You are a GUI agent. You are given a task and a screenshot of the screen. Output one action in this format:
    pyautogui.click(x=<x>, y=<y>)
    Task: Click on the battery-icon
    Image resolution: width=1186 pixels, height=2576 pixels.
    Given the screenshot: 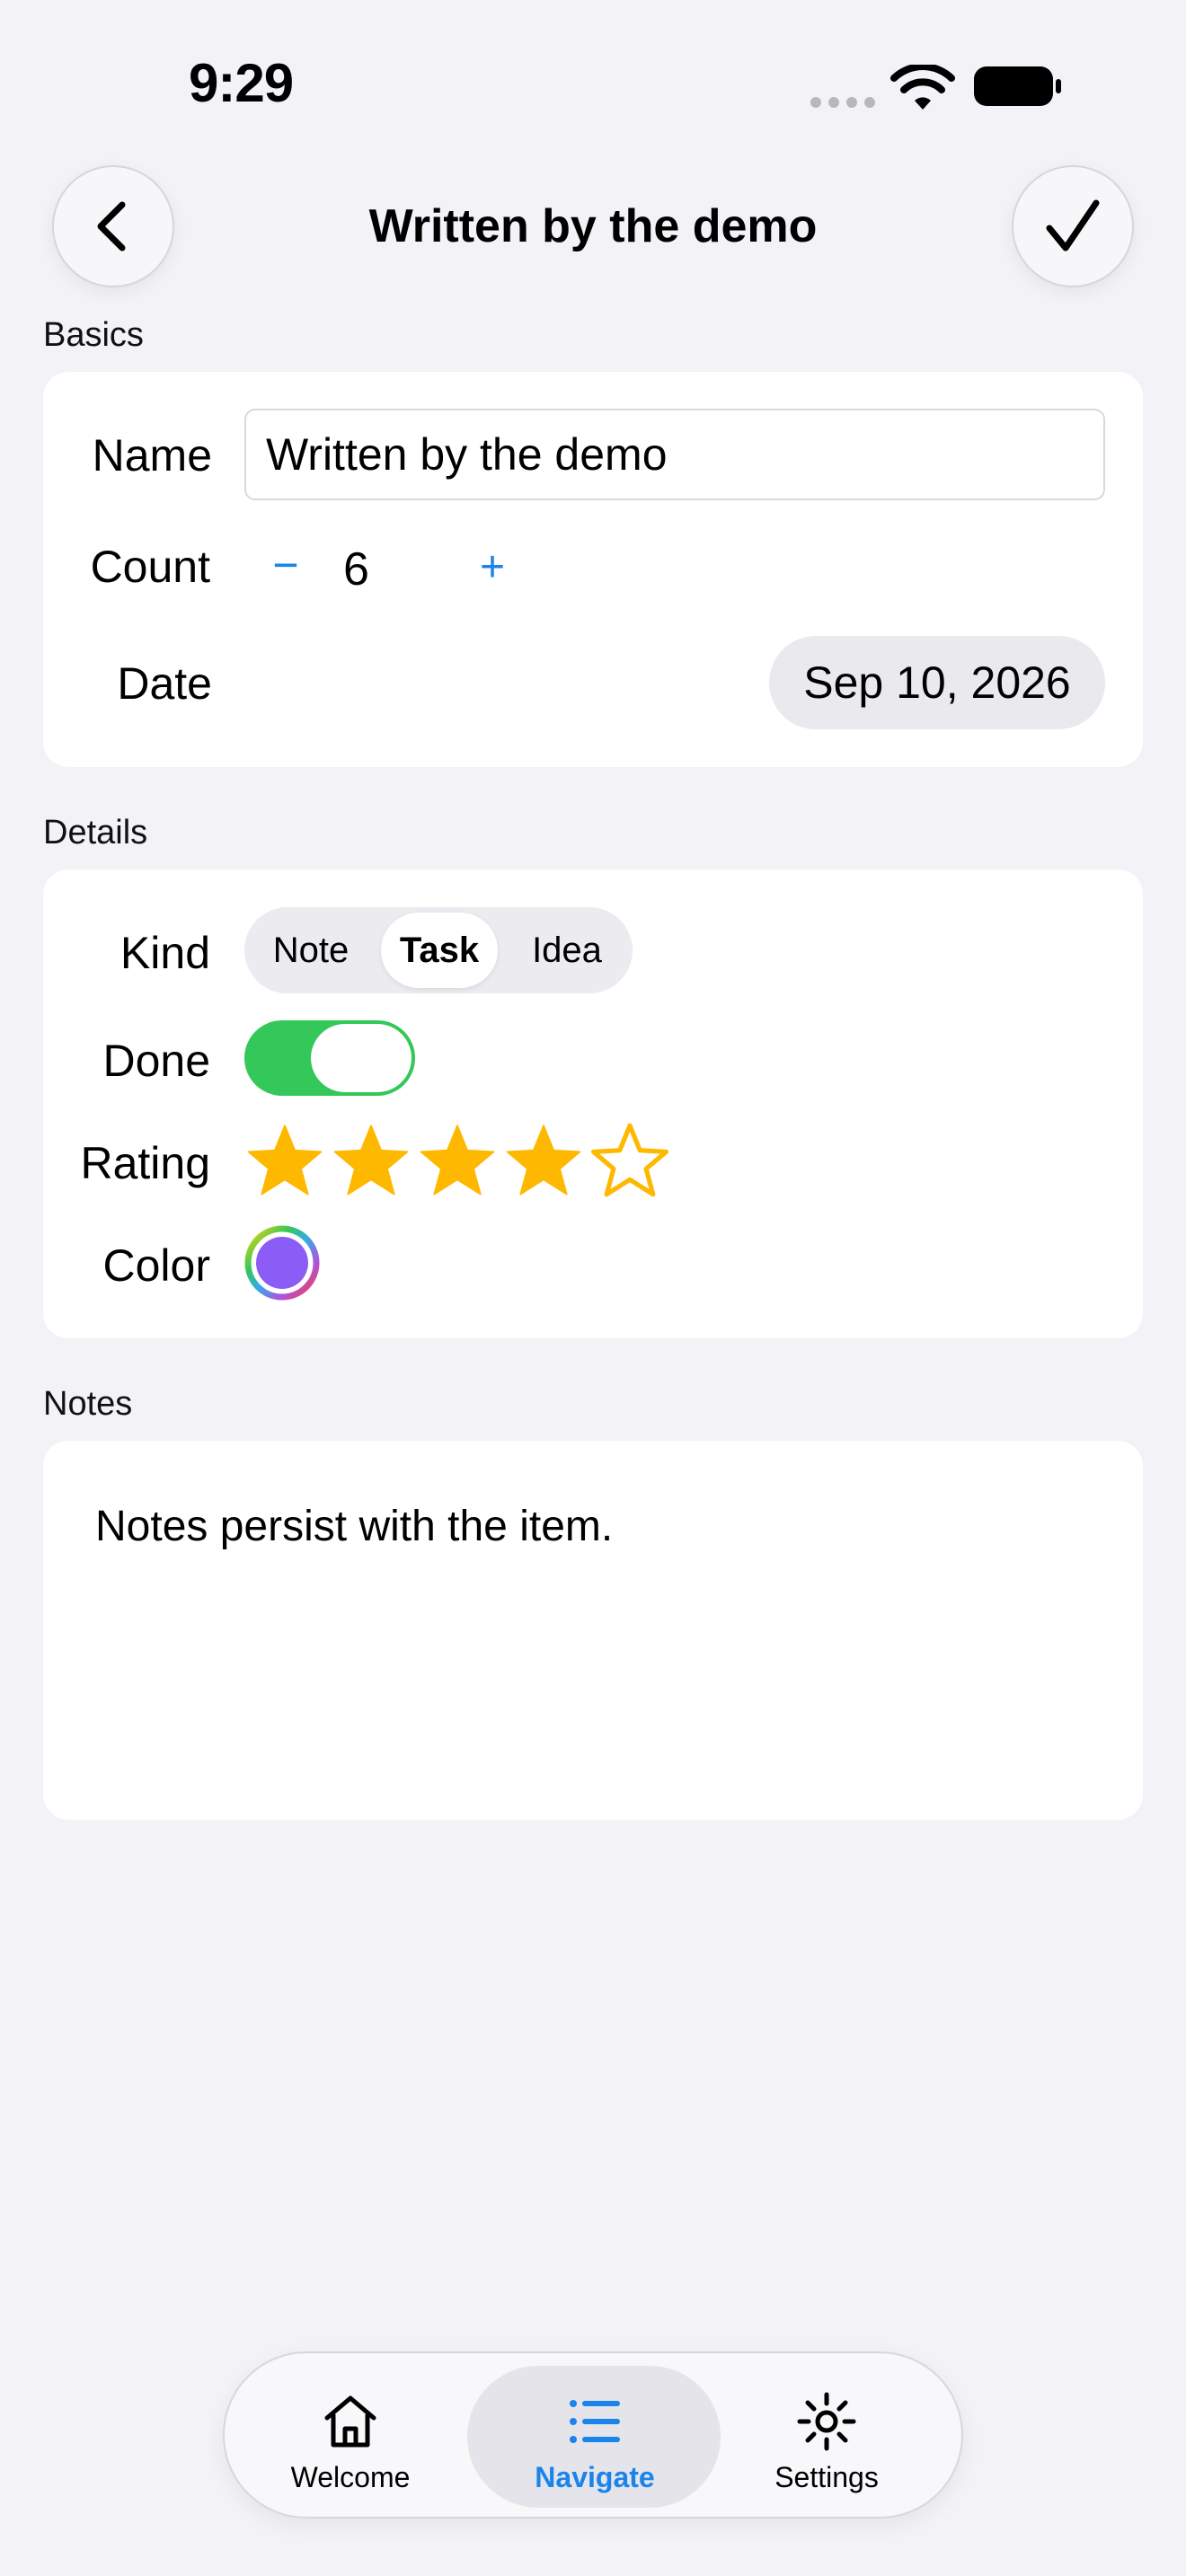 What is the action you would take?
    pyautogui.click(x=1017, y=86)
    